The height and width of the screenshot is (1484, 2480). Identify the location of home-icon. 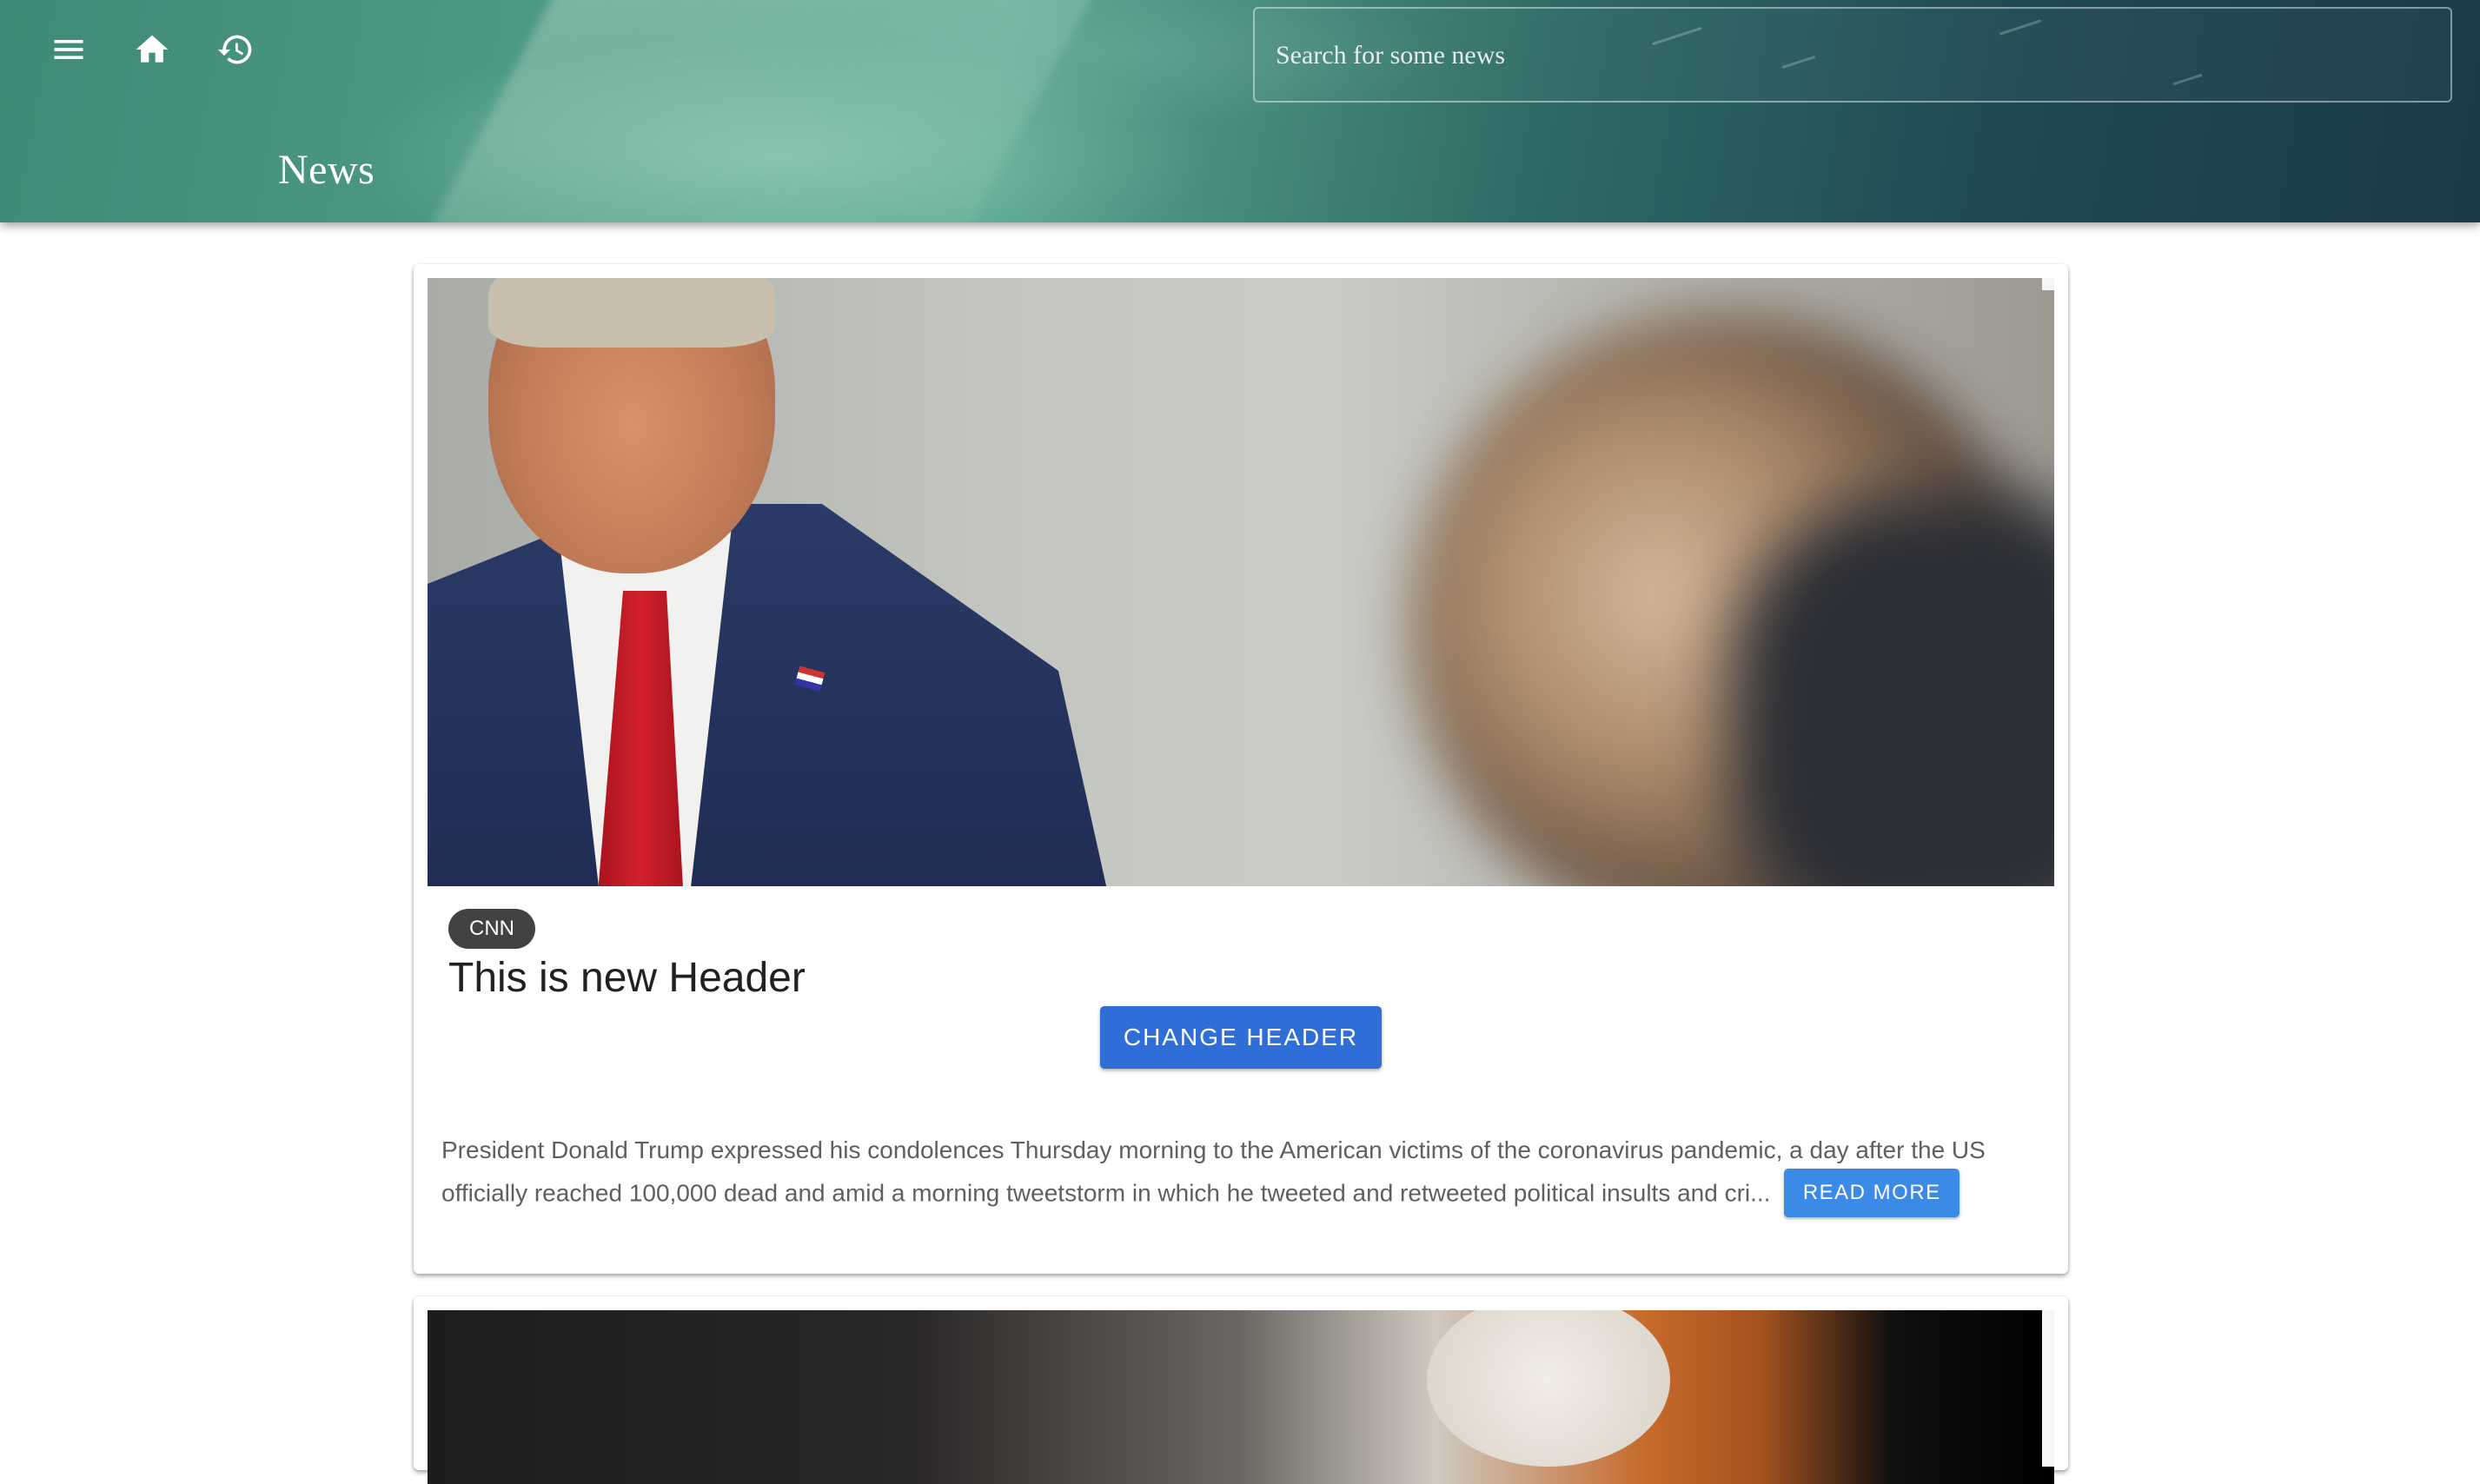
(152, 49).